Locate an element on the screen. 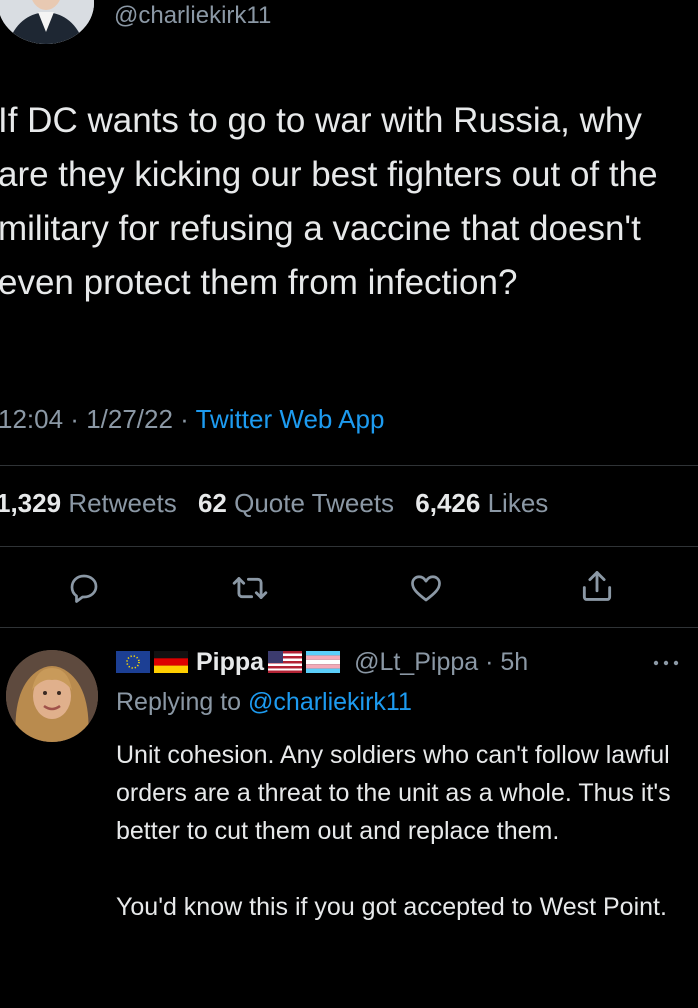 This screenshot has height=1008, width=698. replying-to: Replying to @charliekirk11 is located at coordinates (264, 702).